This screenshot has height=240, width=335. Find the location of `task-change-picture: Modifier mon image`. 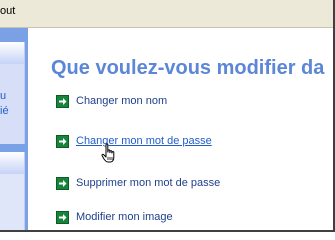

task-change-picture: Modifier mon image is located at coordinates (114, 217).